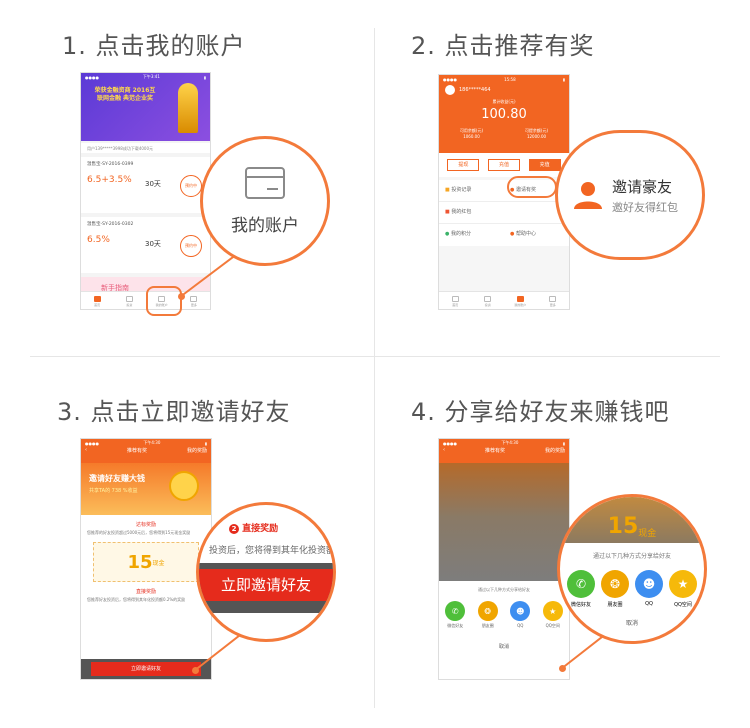 Image resolution: width=750 pixels, height=728 pixels. Describe the element at coordinates (504, 615) in the screenshot. I see `share-options: ✆ 微信好友 ❂ 朋友圈 ☻ QQ ★ QQ空间` at that location.